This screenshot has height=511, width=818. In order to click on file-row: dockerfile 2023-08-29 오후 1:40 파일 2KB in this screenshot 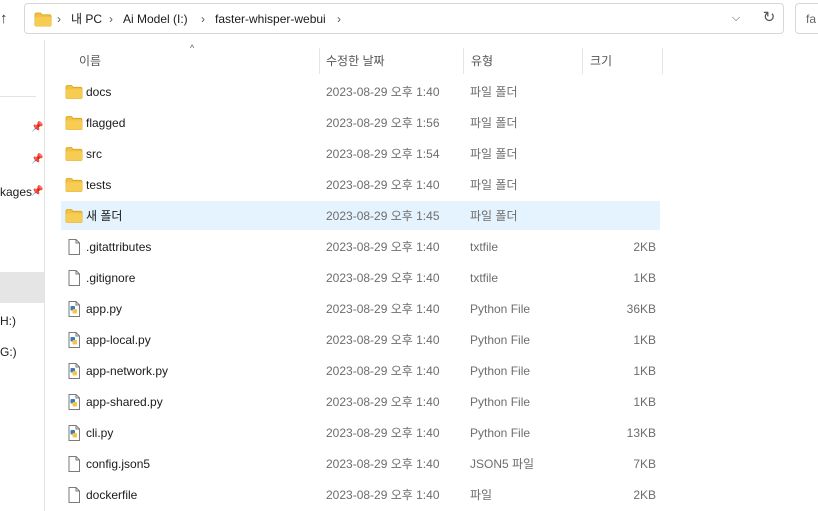, I will do `click(360, 494)`.